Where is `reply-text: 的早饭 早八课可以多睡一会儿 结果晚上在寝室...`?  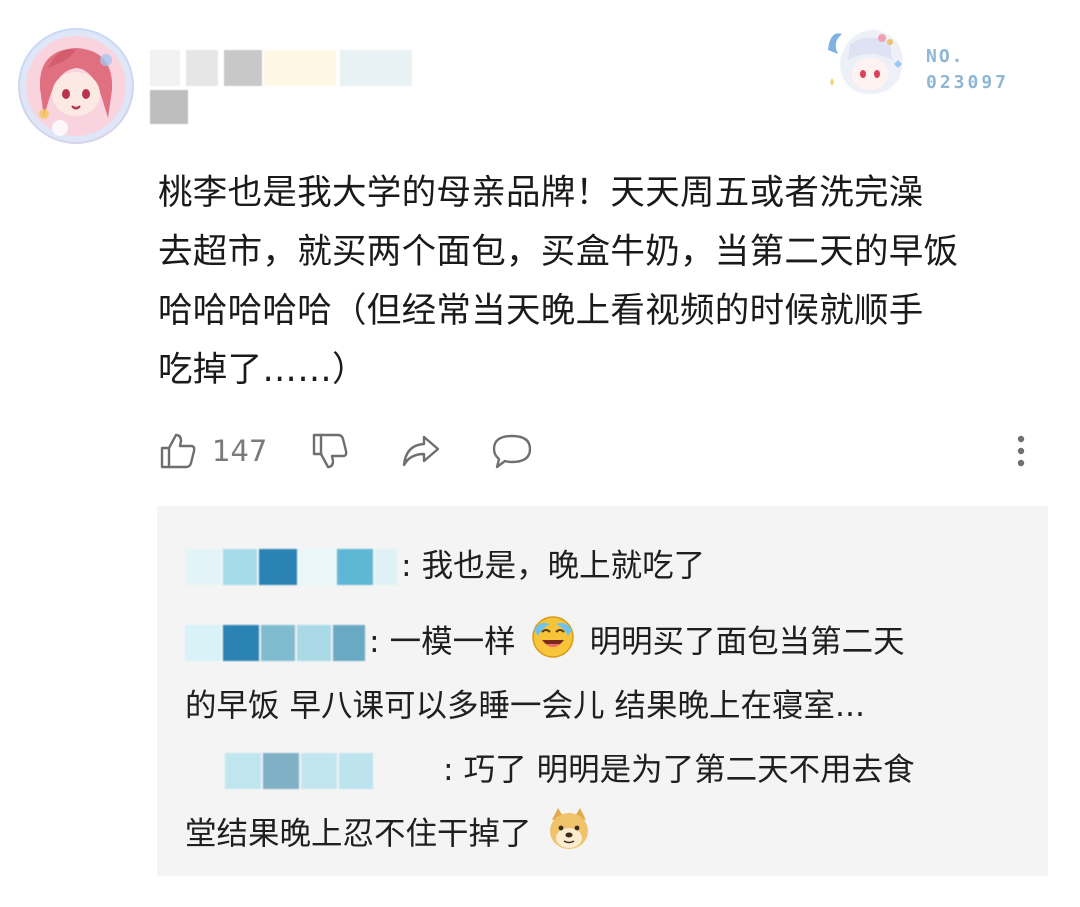
reply-text: 的早饭 早八课可以多睡一会儿 结果晚上在寝室... is located at coordinates (525, 706).